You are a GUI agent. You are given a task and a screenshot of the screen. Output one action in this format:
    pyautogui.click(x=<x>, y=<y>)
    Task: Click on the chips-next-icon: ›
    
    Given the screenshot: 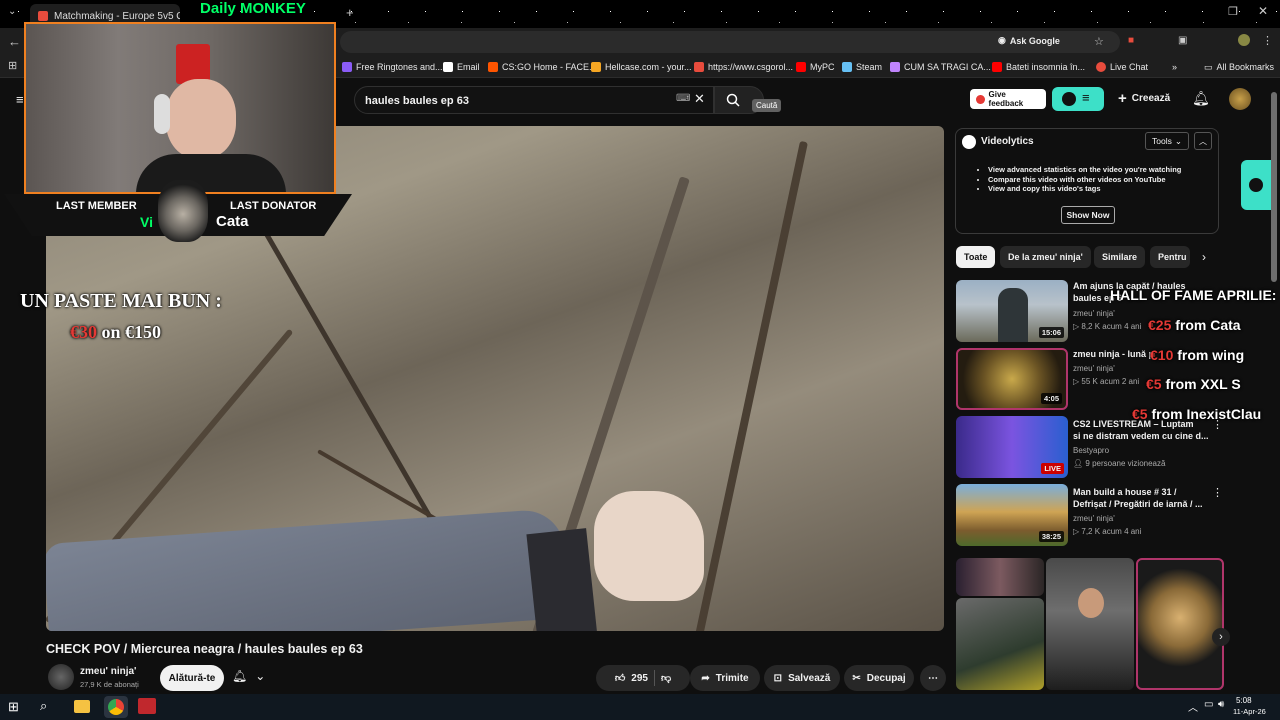 What is the action you would take?
    pyautogui.click(x=1204, y=257)
    